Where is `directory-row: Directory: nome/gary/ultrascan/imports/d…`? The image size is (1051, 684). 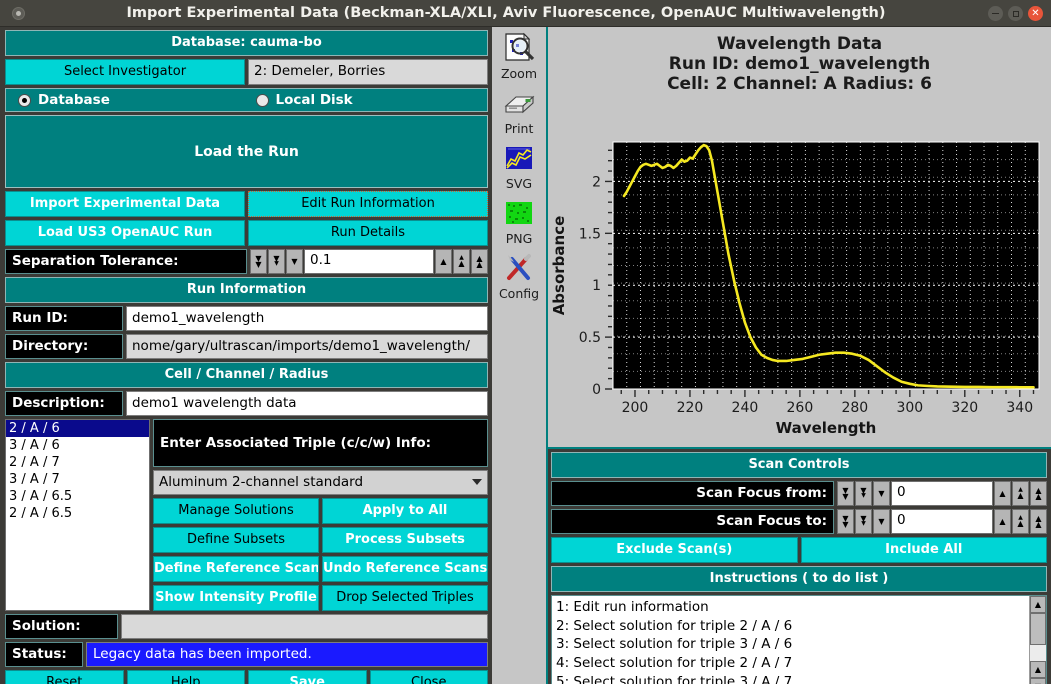 directory-row: Directory: nome/gary/ultrascan/imports/d… is located at coordinates (246, 346).